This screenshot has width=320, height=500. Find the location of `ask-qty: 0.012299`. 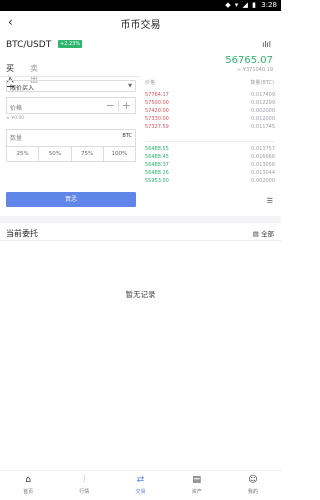

ask-qty: 0.012299 is located at coordinates (263, 103).